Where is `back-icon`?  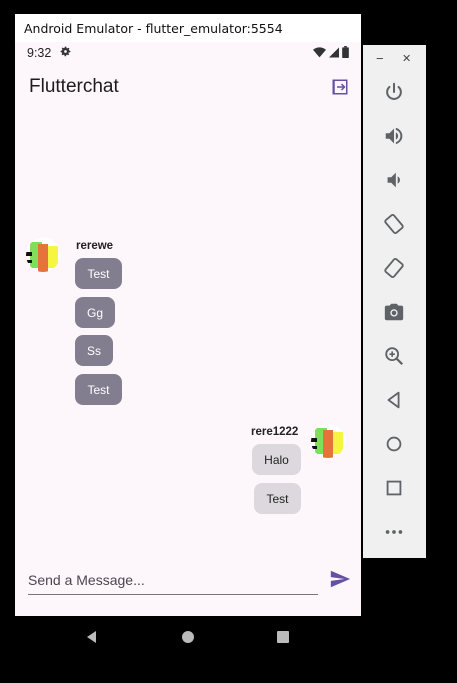
back-icon is located at coordinates (394, 400).